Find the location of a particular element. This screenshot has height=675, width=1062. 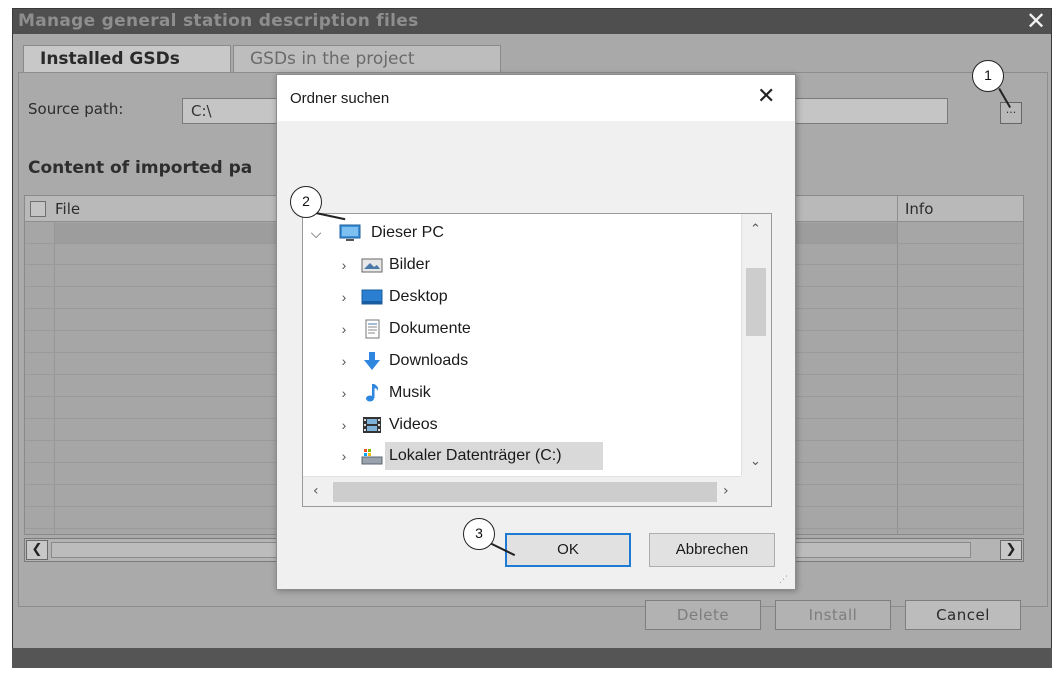

tree-item-label: Videos is located at coordinates (413, 424).